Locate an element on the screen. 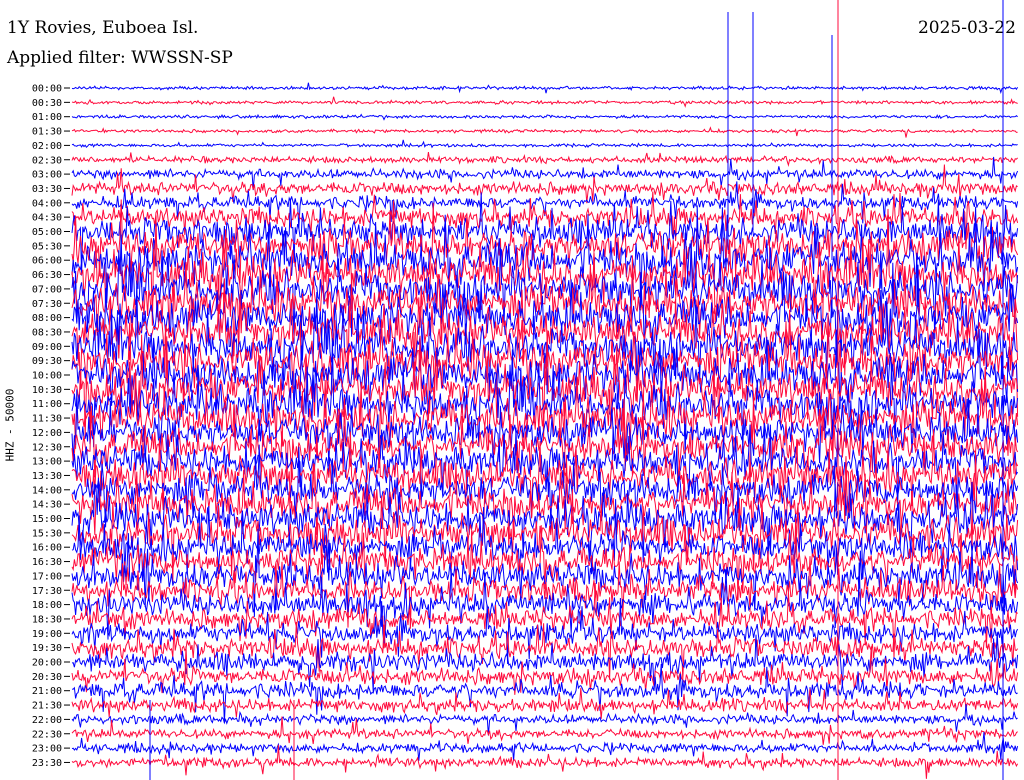  time-tick-label: 21:30 is located at coordinates (47, 706).